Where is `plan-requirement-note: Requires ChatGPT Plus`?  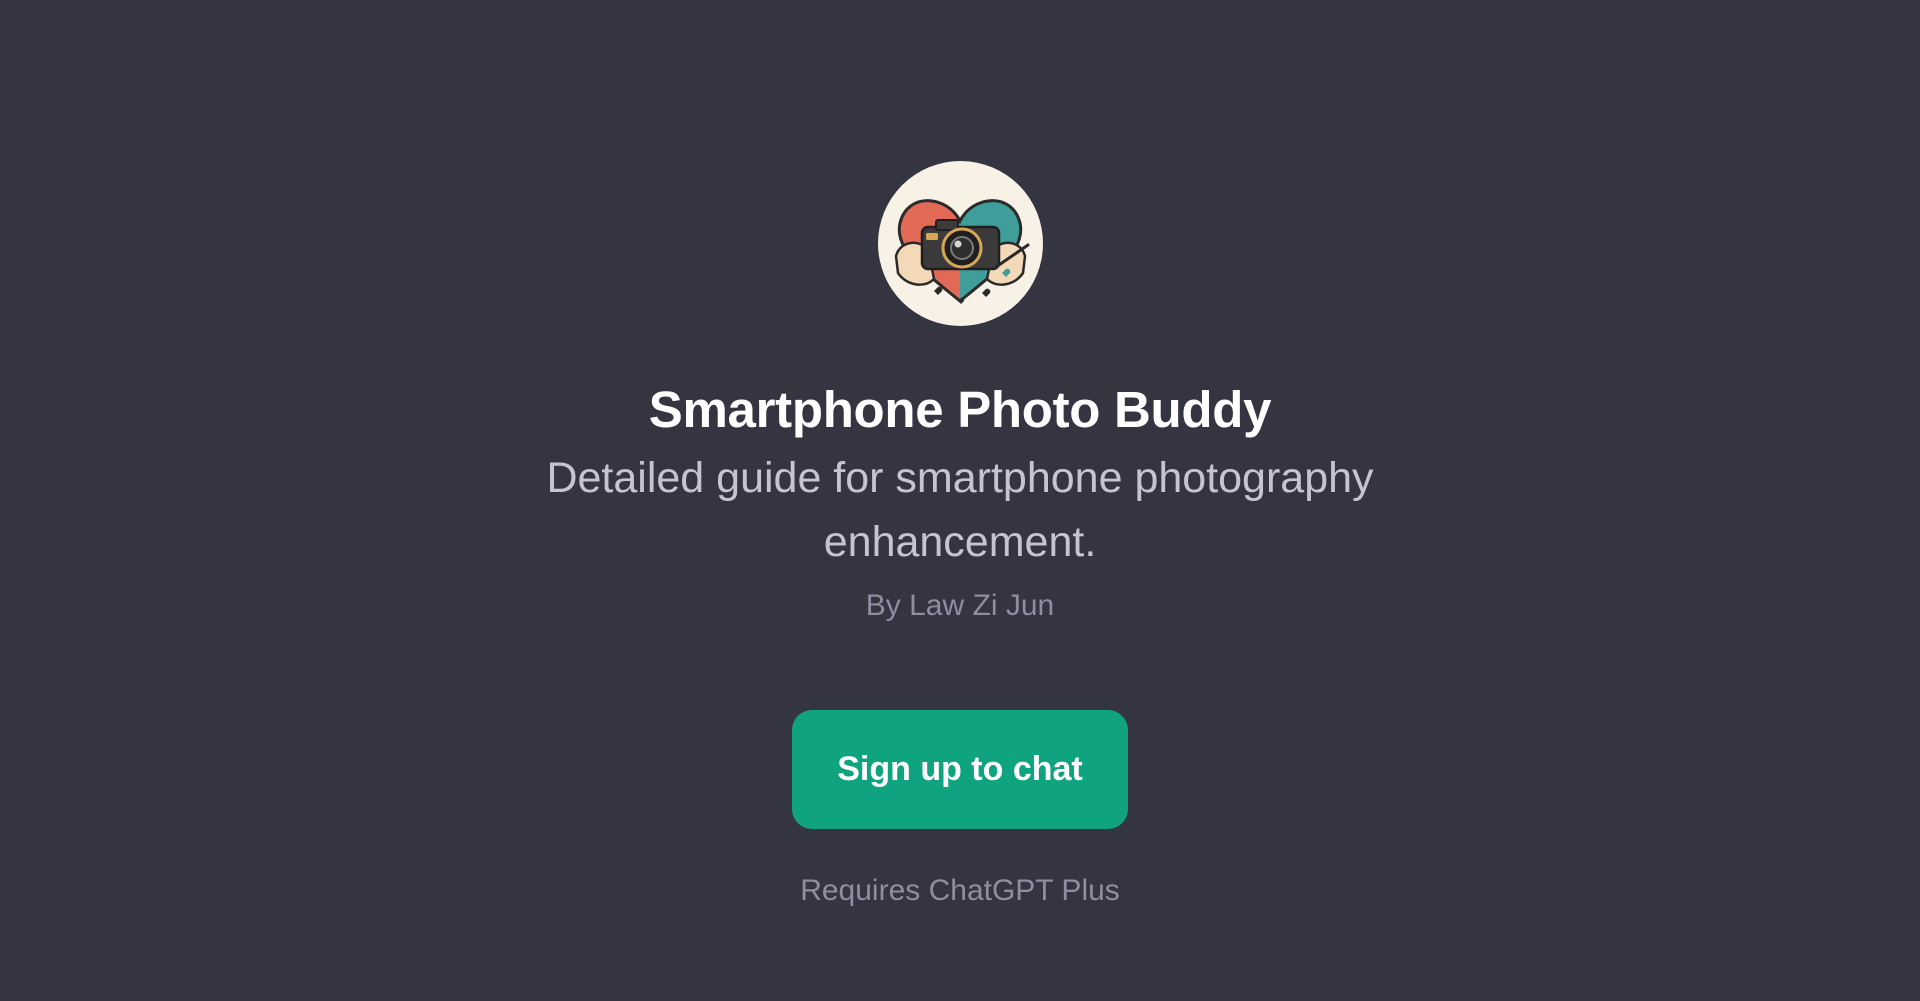 plan-requirement-note: Requires ChatGPT Plus is located at coordinates (960, 890).